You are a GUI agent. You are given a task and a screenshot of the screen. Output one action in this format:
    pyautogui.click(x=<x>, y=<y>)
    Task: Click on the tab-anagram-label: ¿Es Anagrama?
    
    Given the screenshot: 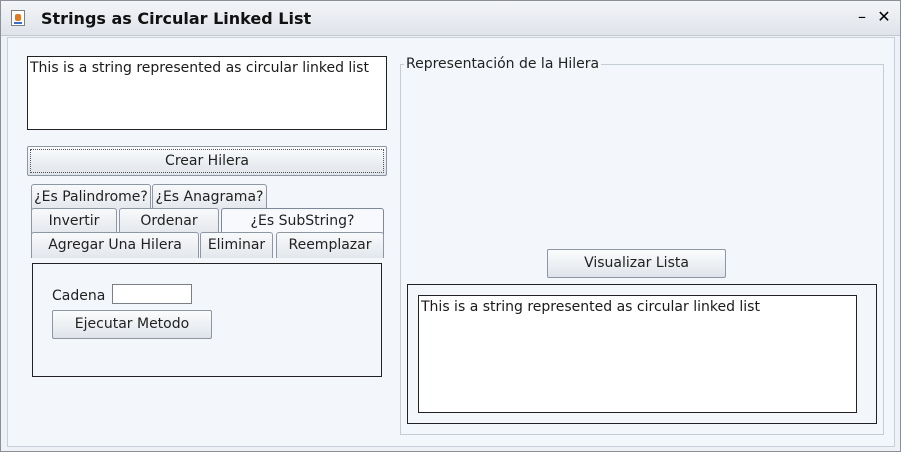 What is the action you would take?
    pyautogui.click(x=209, y=197)
    